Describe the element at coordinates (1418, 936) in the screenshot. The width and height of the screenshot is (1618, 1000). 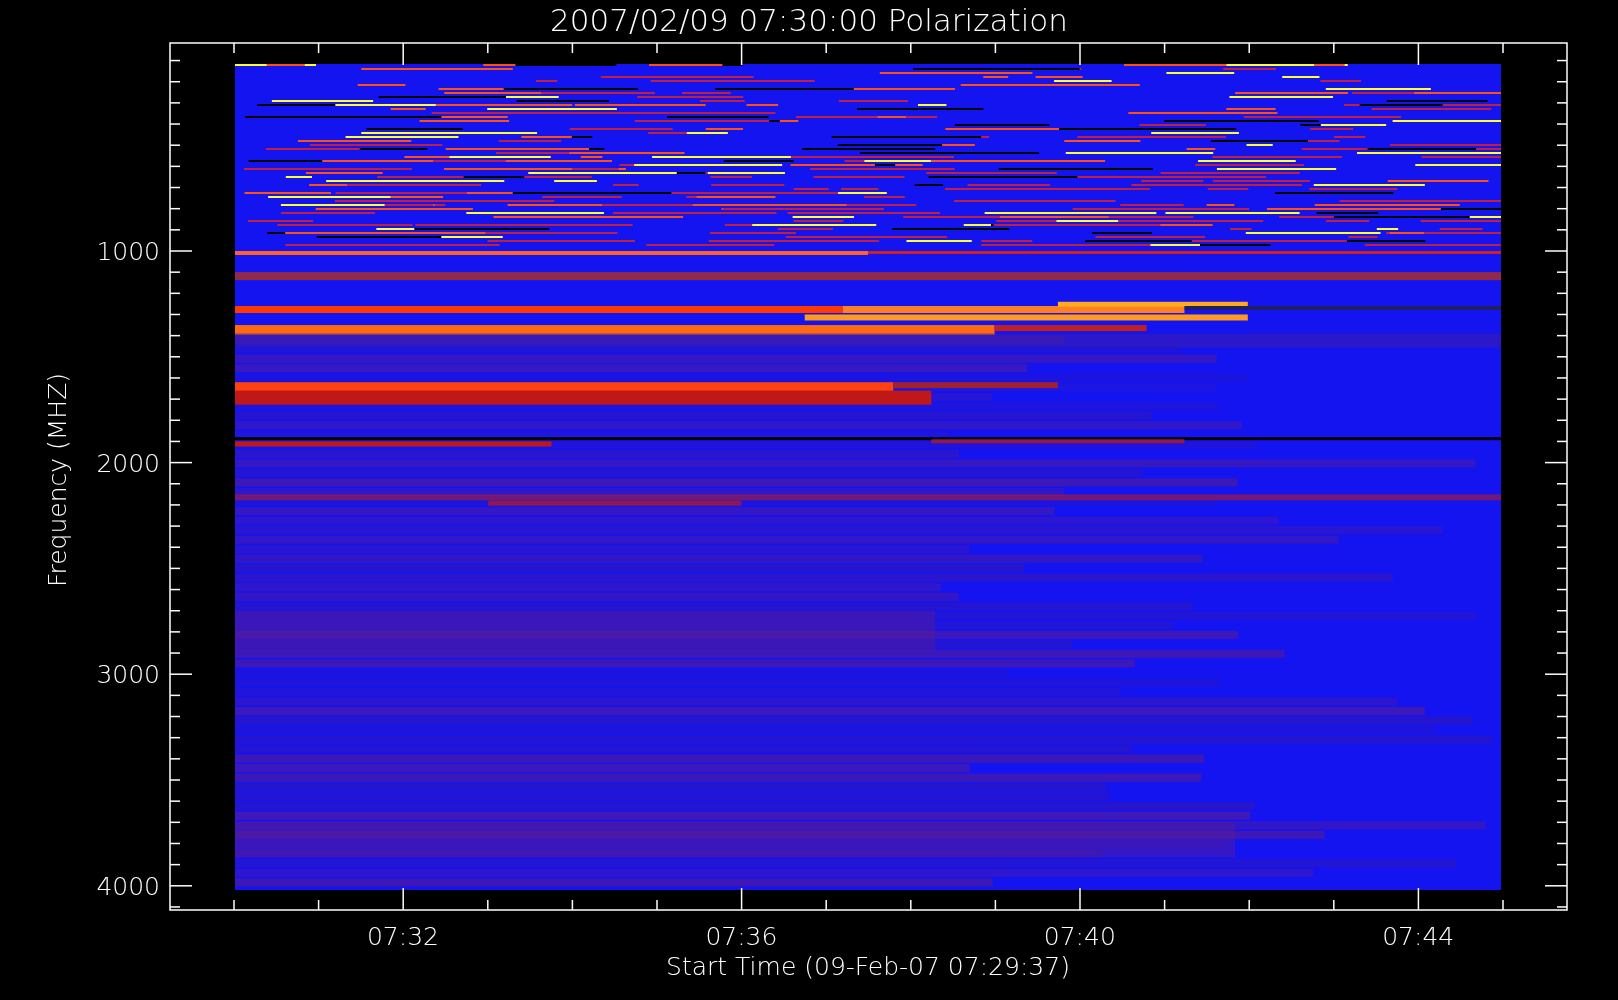
I see `x-tick-label: 07:44` at that location.